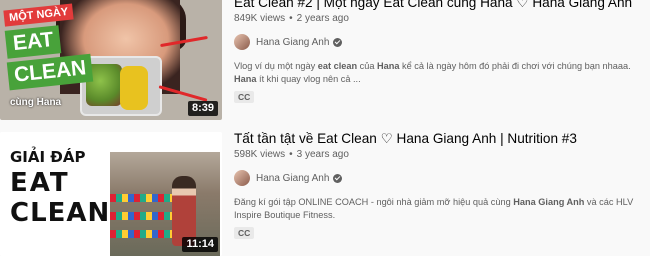  I want to click on desc-text: của, so click(367, 66).